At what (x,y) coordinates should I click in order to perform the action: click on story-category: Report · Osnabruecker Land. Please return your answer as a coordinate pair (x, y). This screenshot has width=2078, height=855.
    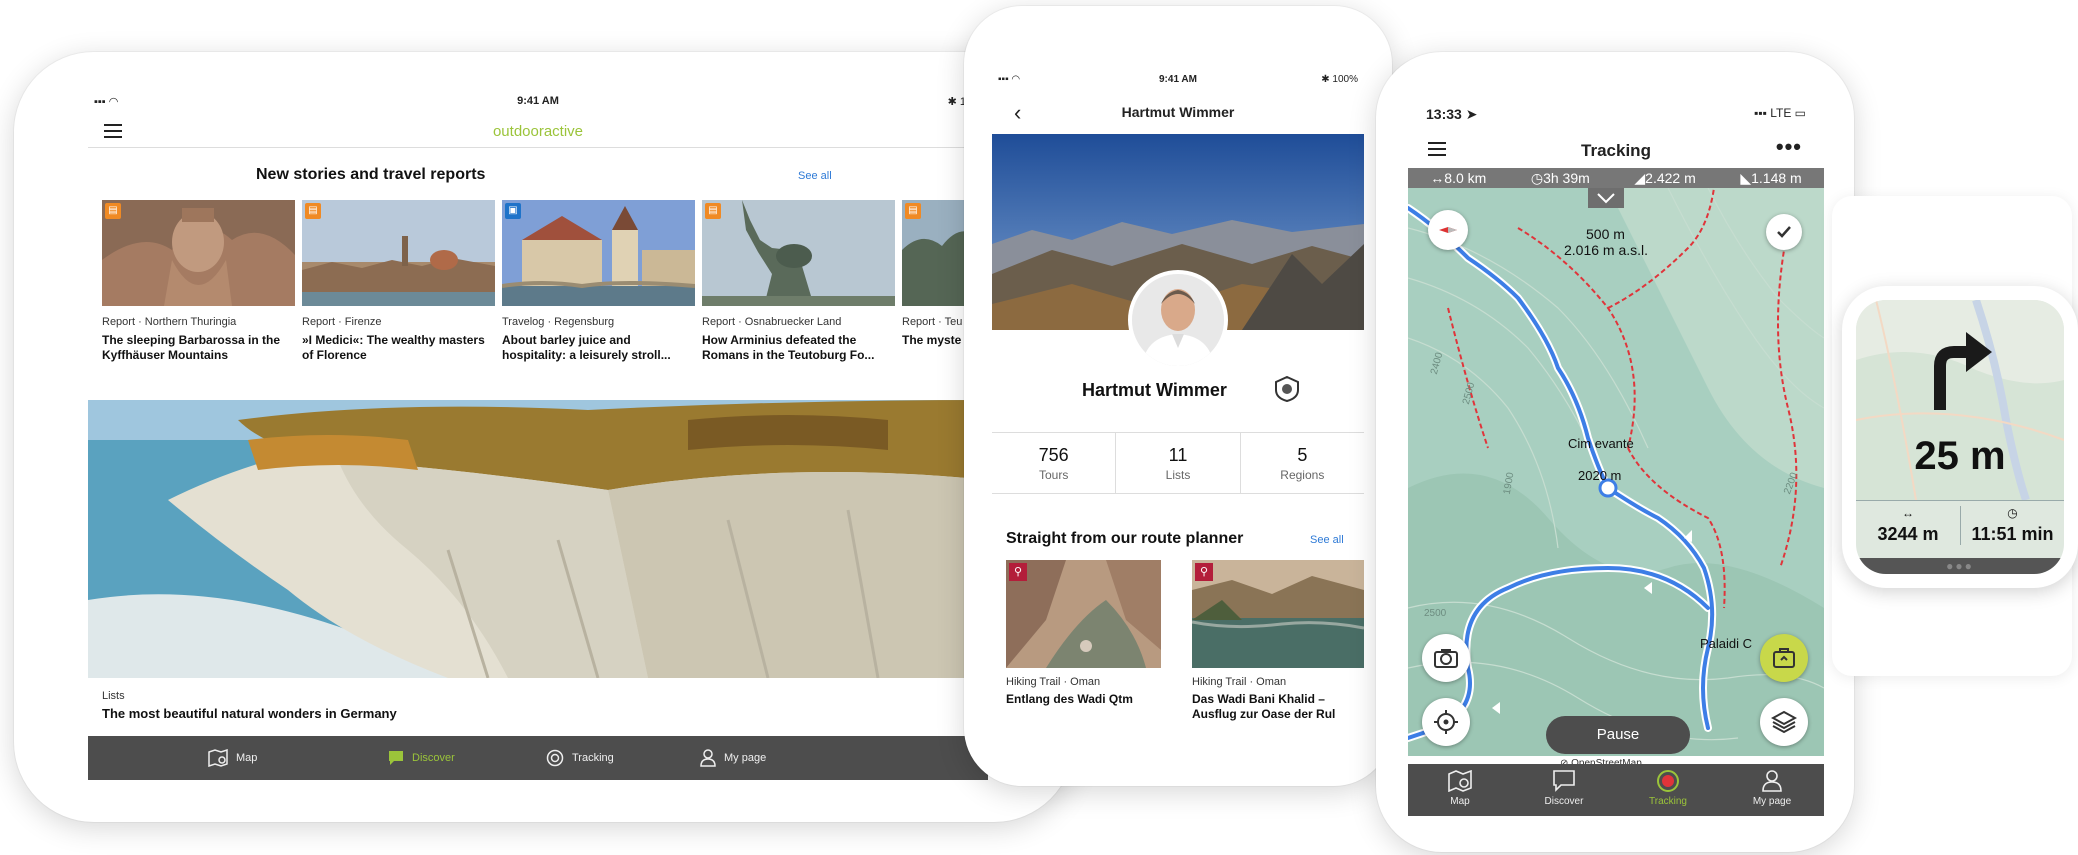
    Looking at the image, I should click on (772, 322).